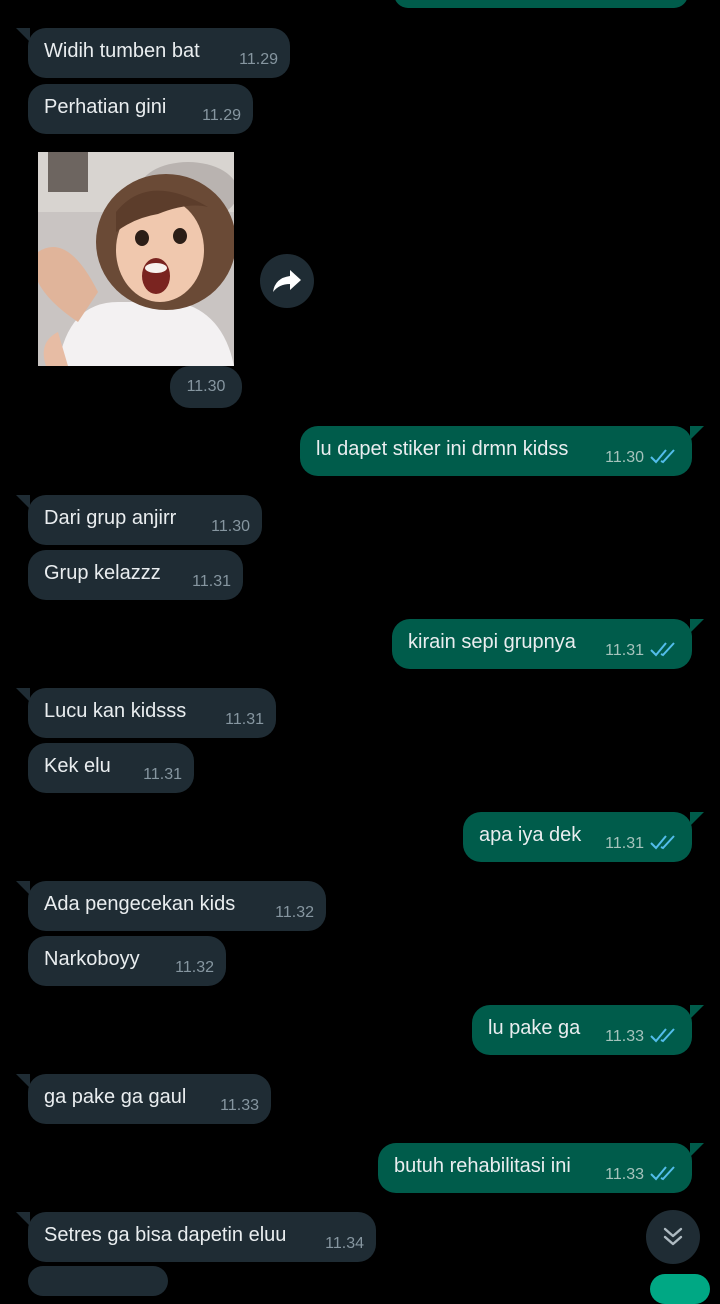 This screenshot has height=1304, width=720. I want to click on forward-arrow-icon, so click(287, 281).